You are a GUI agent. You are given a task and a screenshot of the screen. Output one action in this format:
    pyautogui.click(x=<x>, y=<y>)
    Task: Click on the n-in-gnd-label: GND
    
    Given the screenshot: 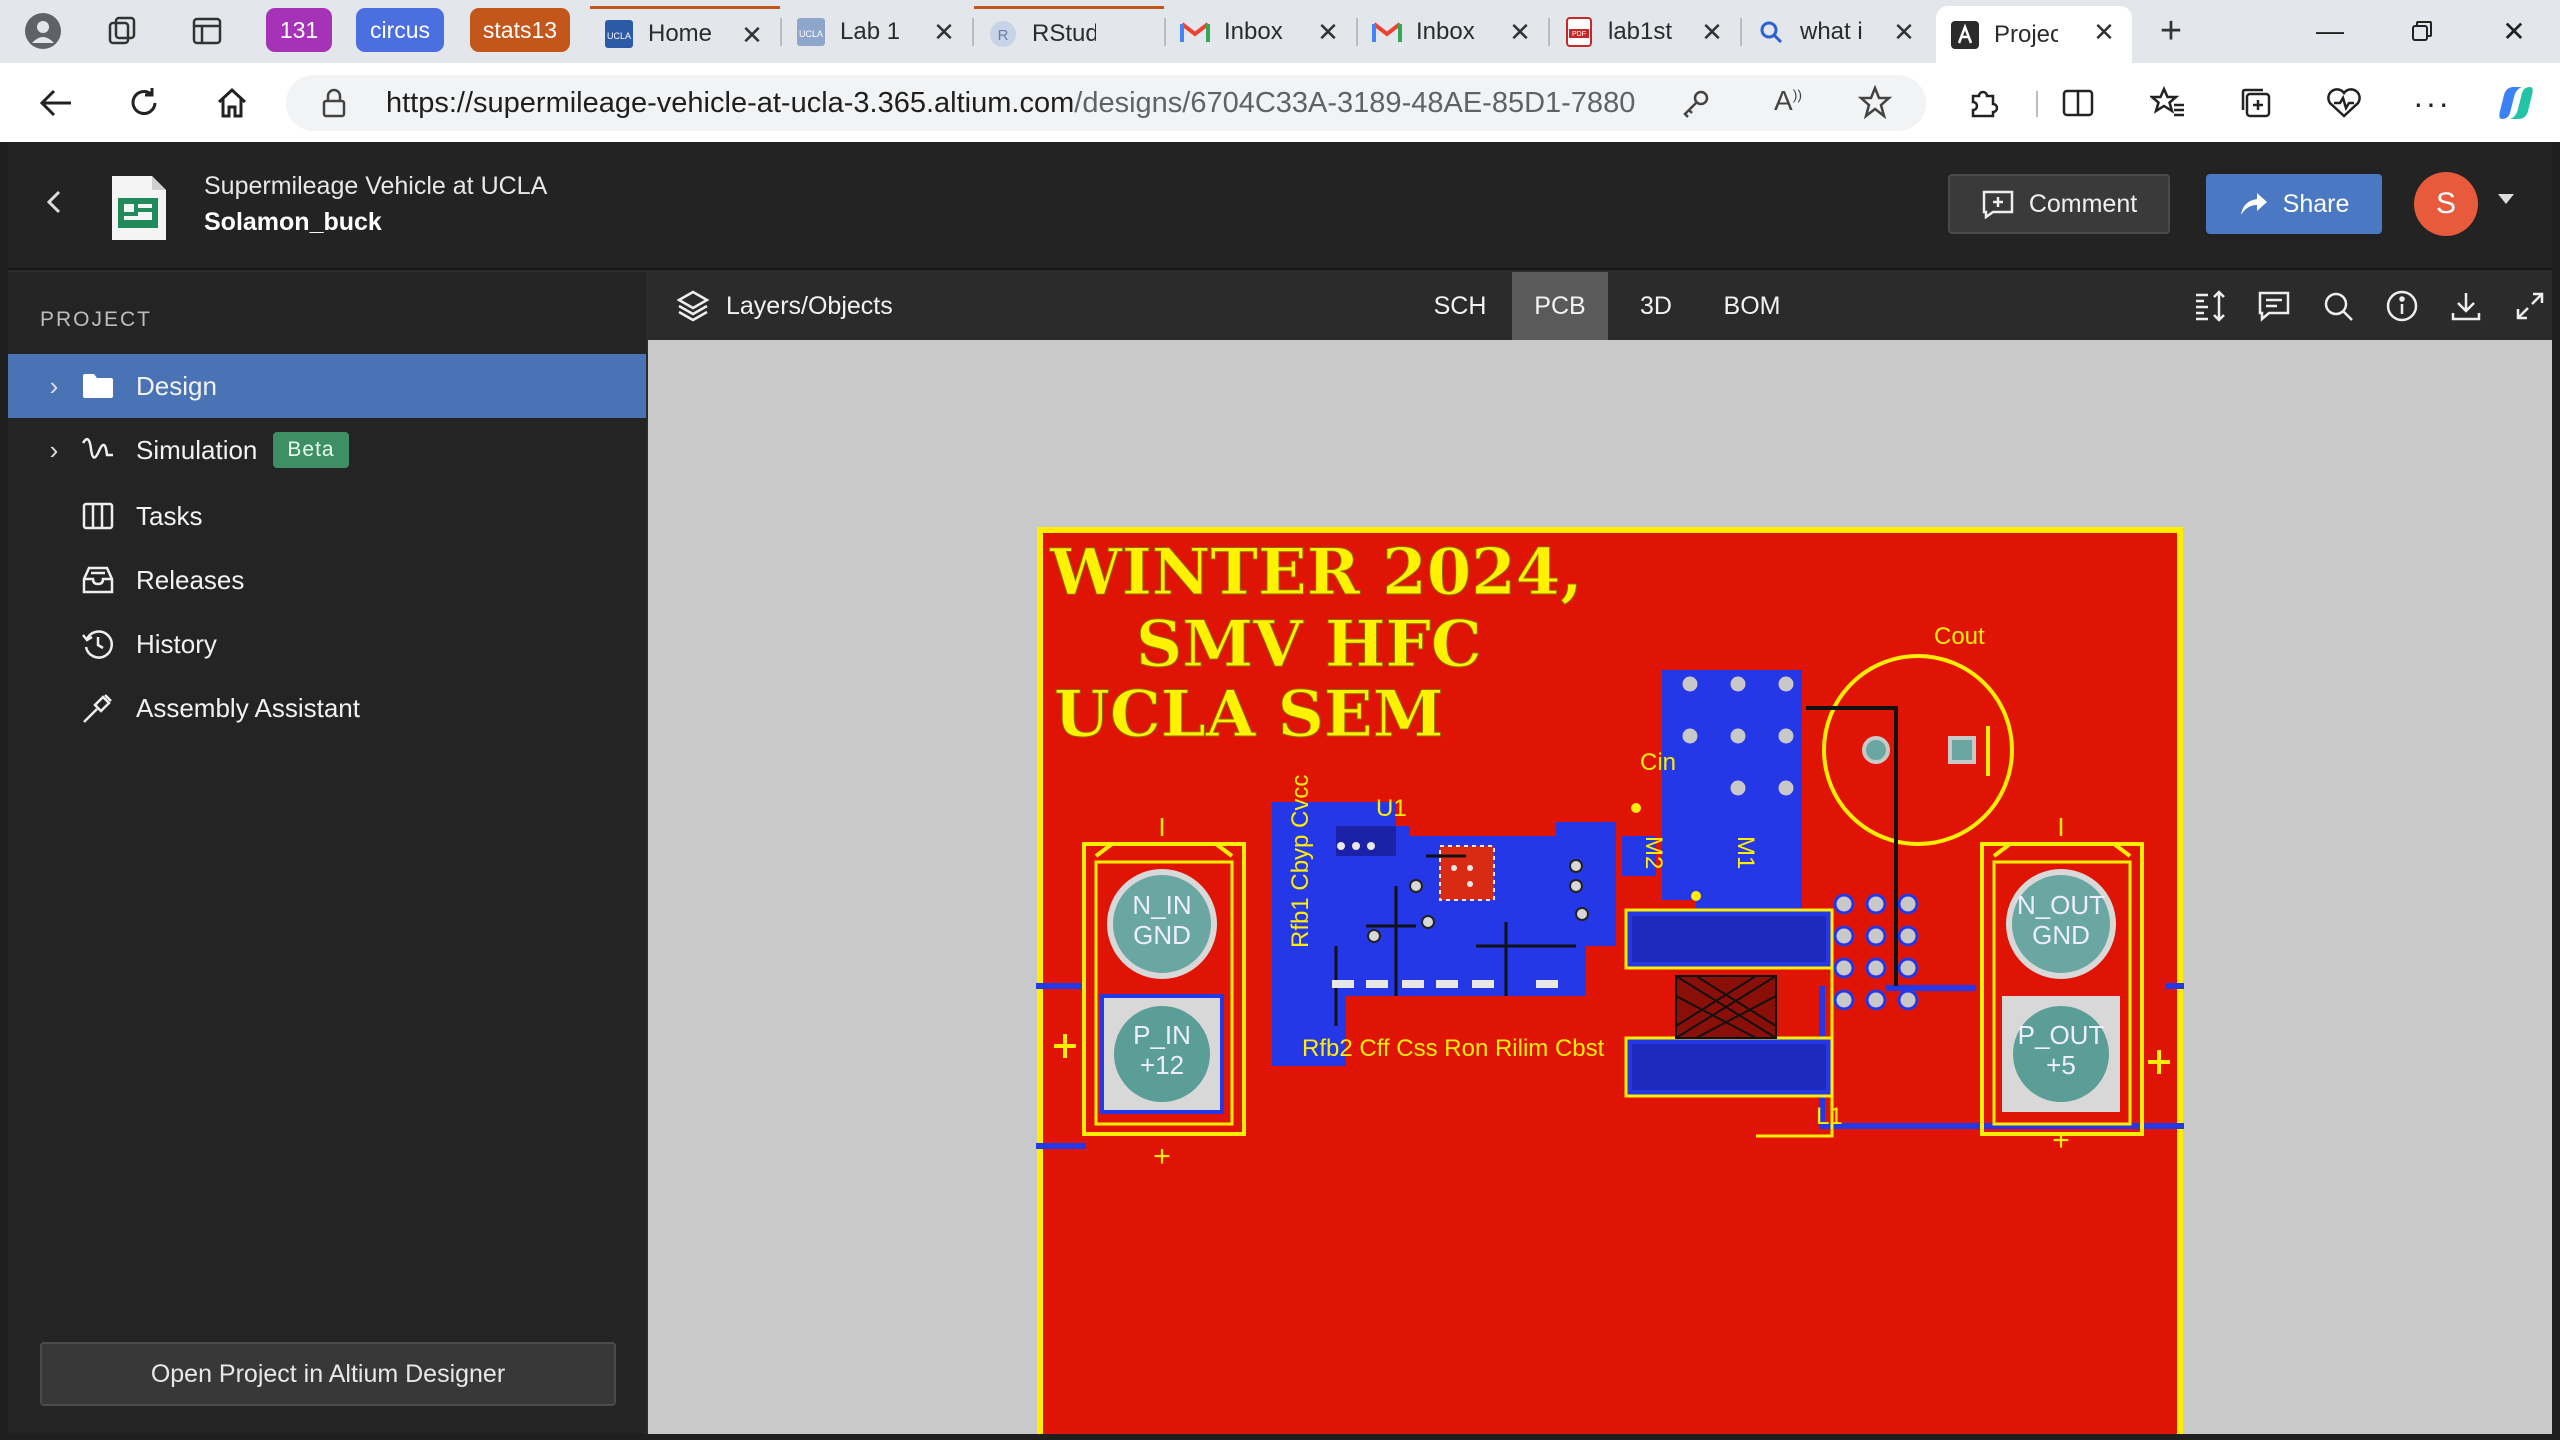 What is the action you would take?
    pyautogui.click(x=1162, y=935)
    